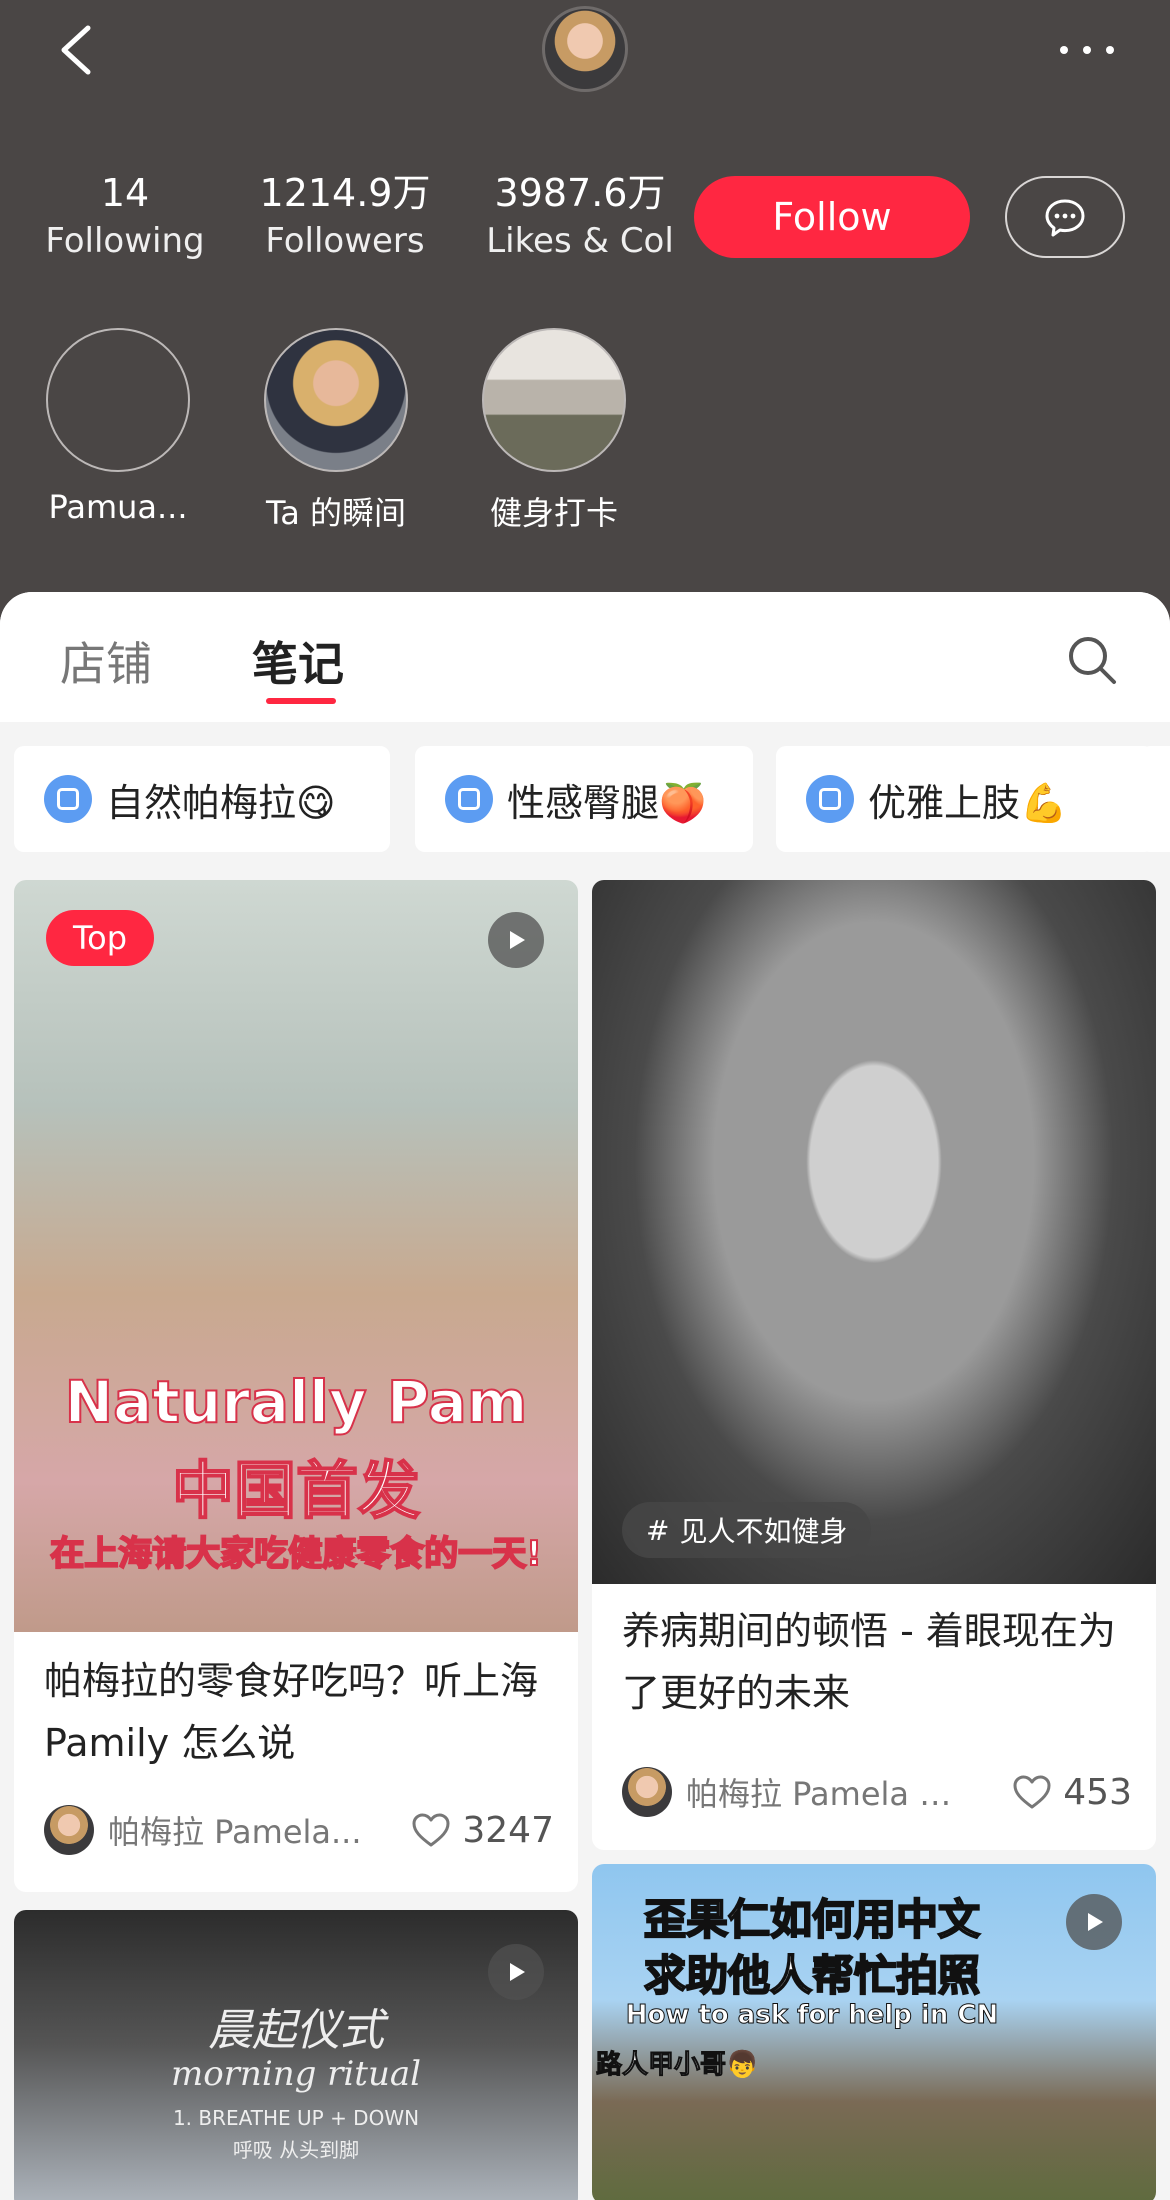 This screenshot has height=2200, width=1170. I want to click on tab-notes: 笔记, so click(298, 661).